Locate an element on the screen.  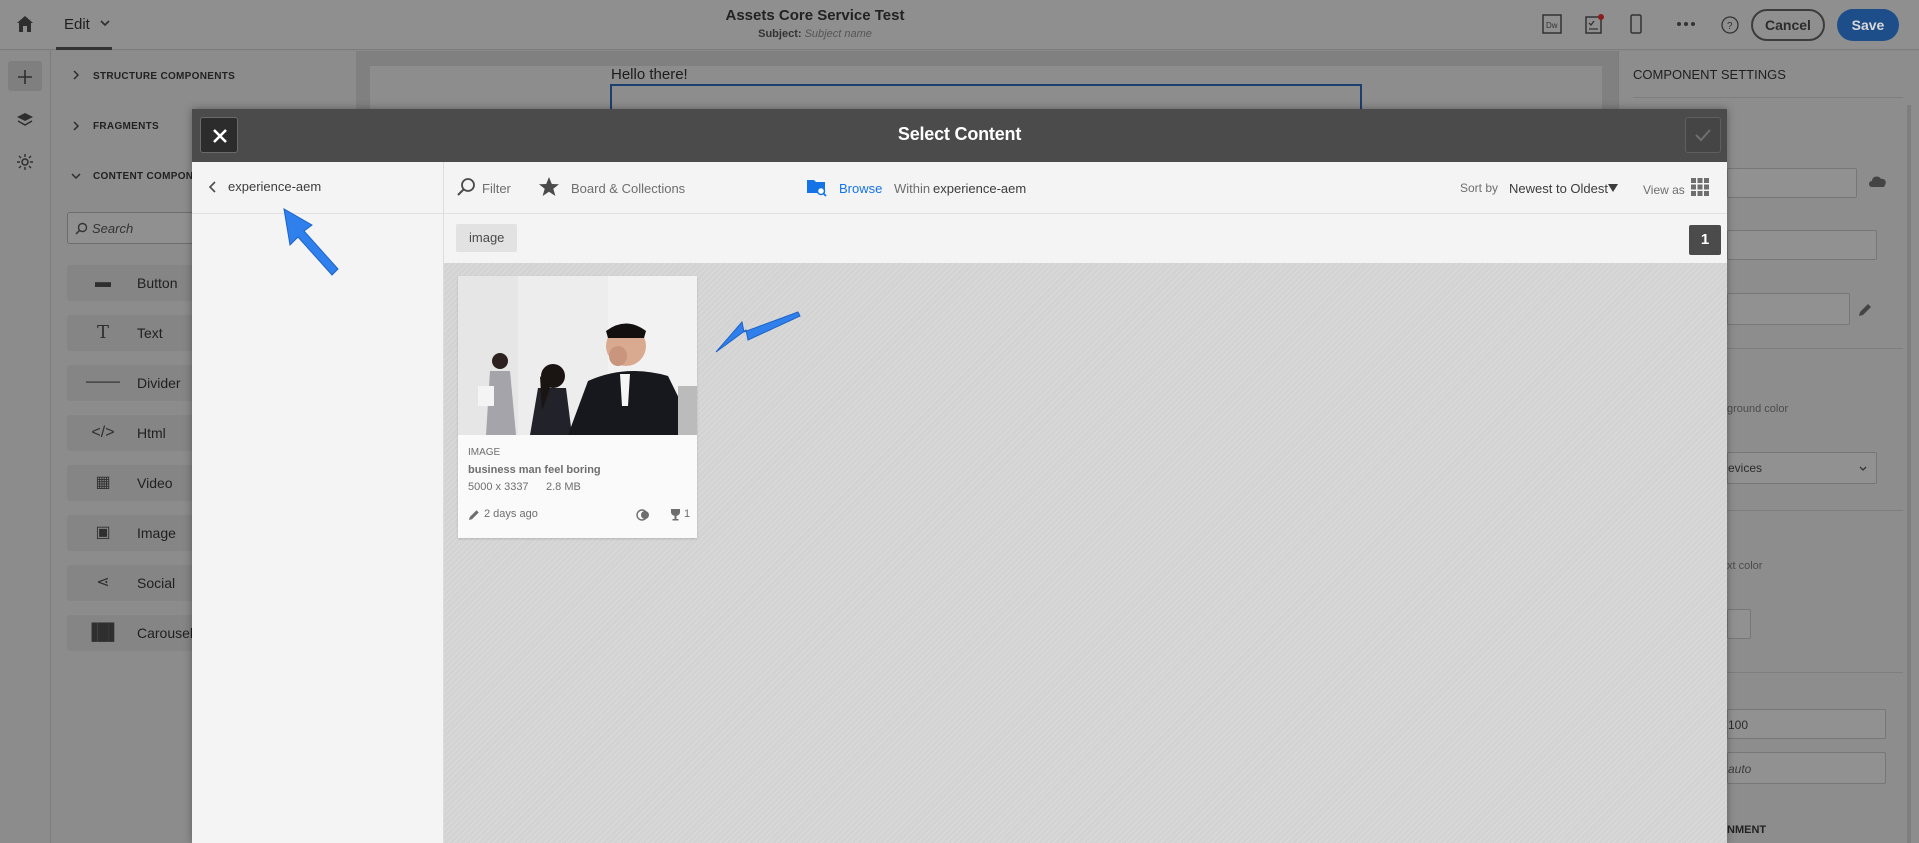
image-icon: ▣ is located at coordinates (103, 532).